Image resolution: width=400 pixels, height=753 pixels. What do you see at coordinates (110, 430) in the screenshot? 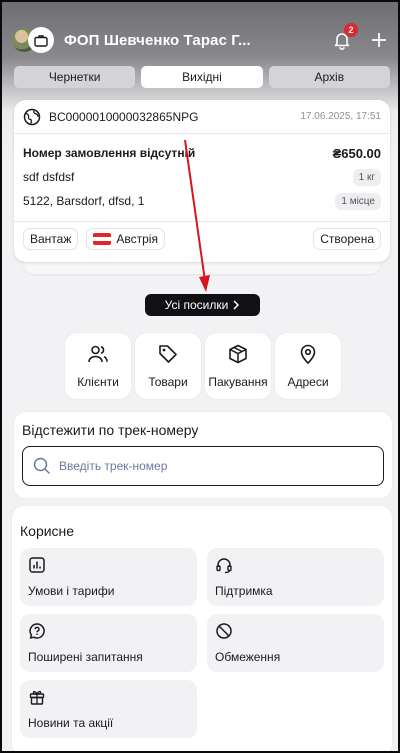
I see `tracking-title: Відстежити по трек-номеру` at bounding box center [110, 430].